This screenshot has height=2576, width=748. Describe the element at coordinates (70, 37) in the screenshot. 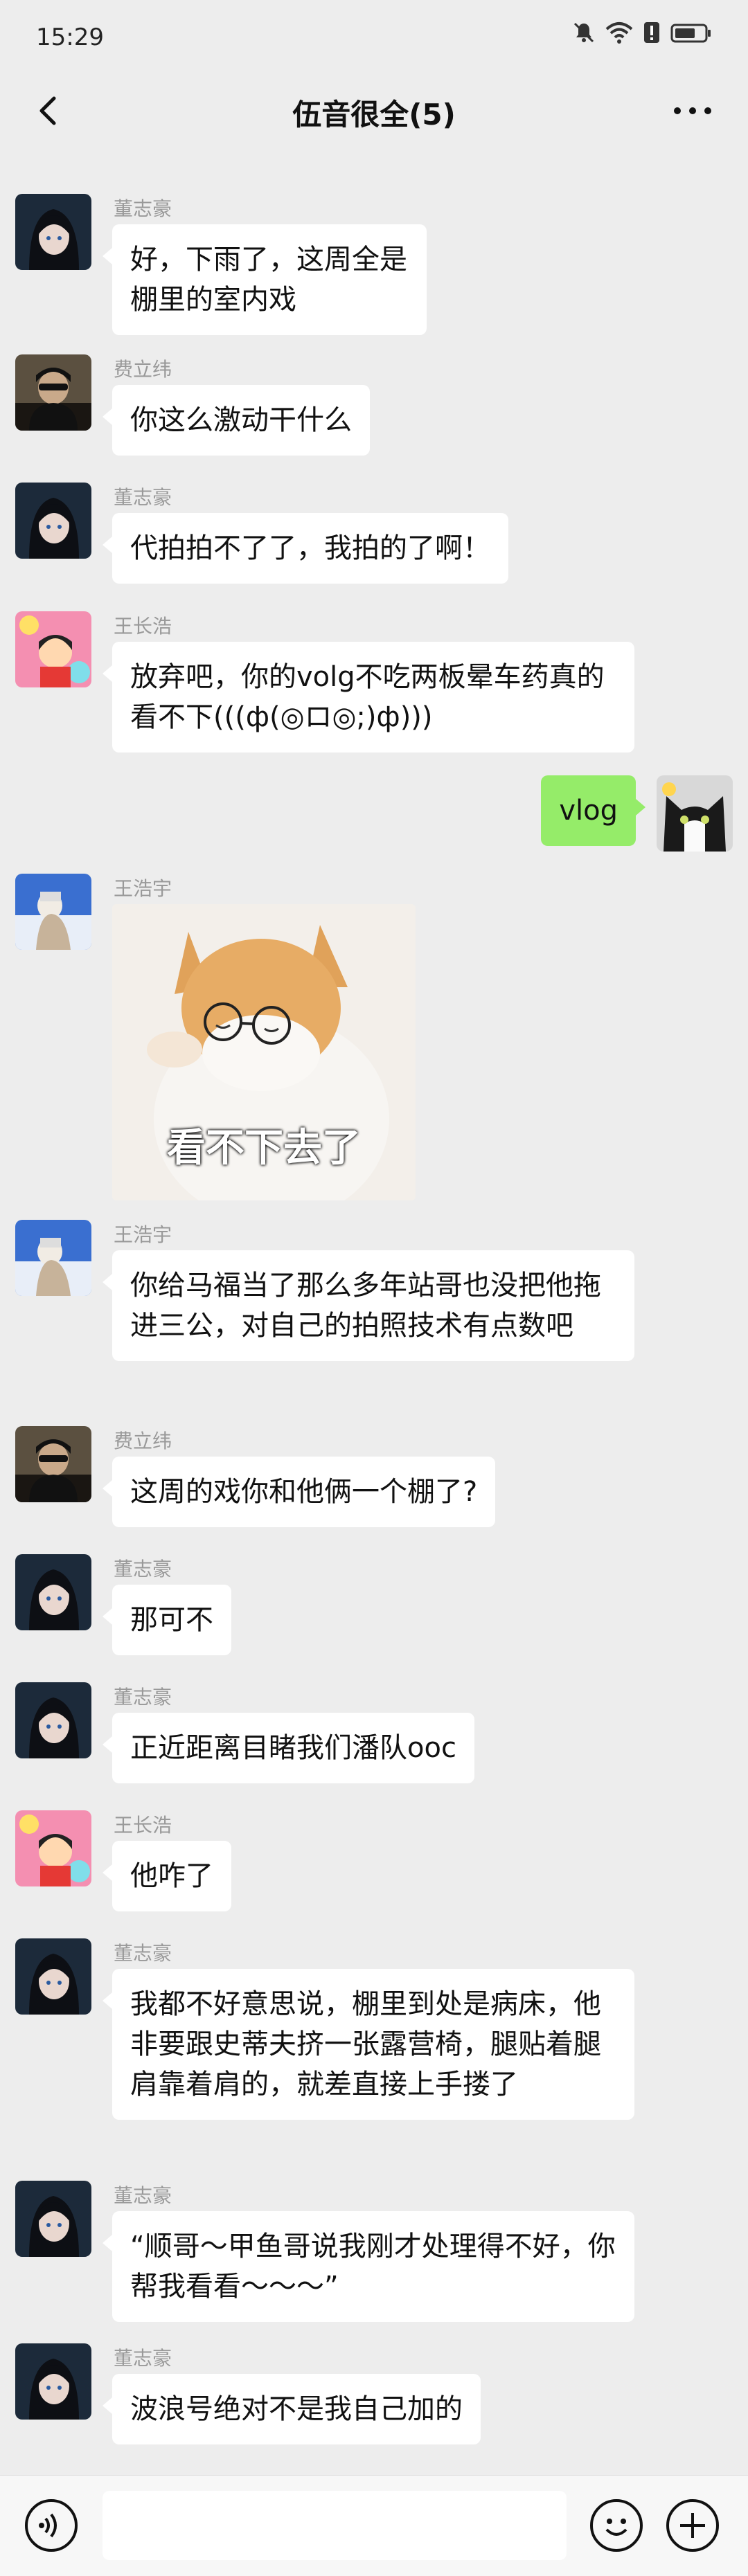

I see `status-time: 15:29` at that location.